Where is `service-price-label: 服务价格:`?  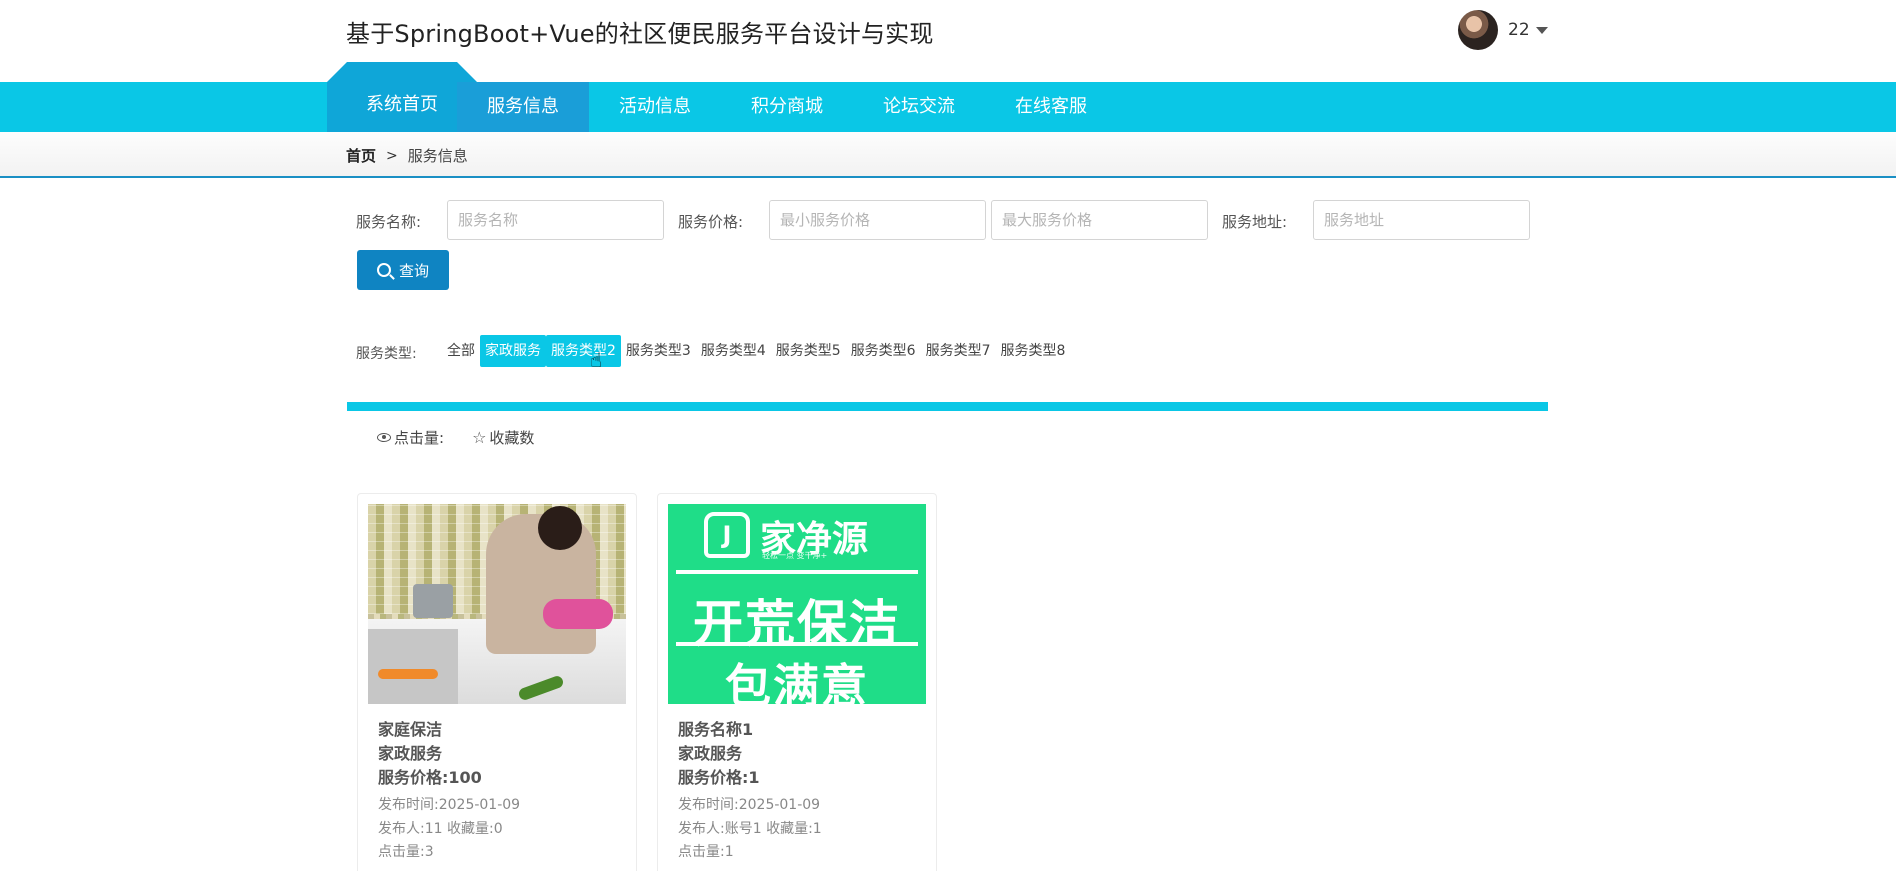 service-price-label: 服务价格: is located at coordinates (711, 222).